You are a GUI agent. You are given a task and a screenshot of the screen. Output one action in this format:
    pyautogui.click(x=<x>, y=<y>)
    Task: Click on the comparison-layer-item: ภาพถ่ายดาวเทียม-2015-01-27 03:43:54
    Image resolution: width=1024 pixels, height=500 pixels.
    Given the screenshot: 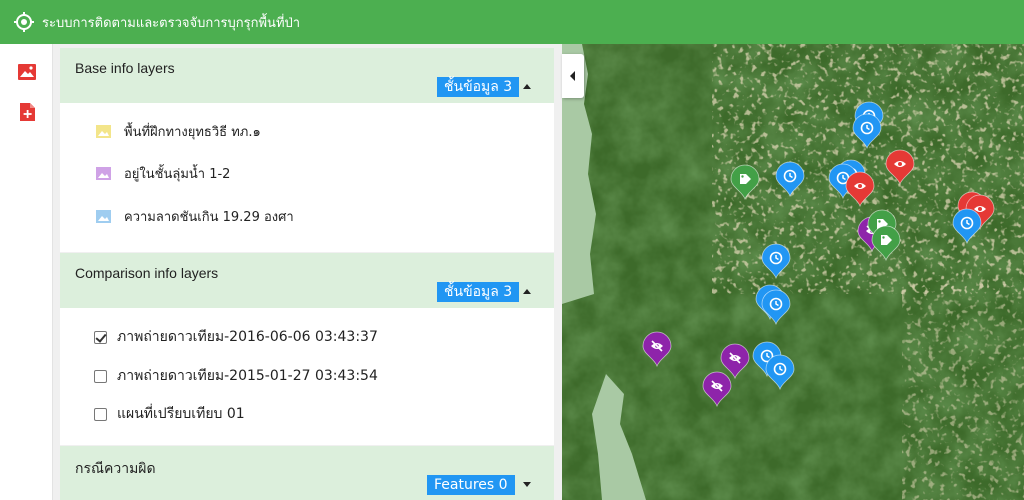 What is the action you would take?
    pyautogui.click(x=236, y=376)
    